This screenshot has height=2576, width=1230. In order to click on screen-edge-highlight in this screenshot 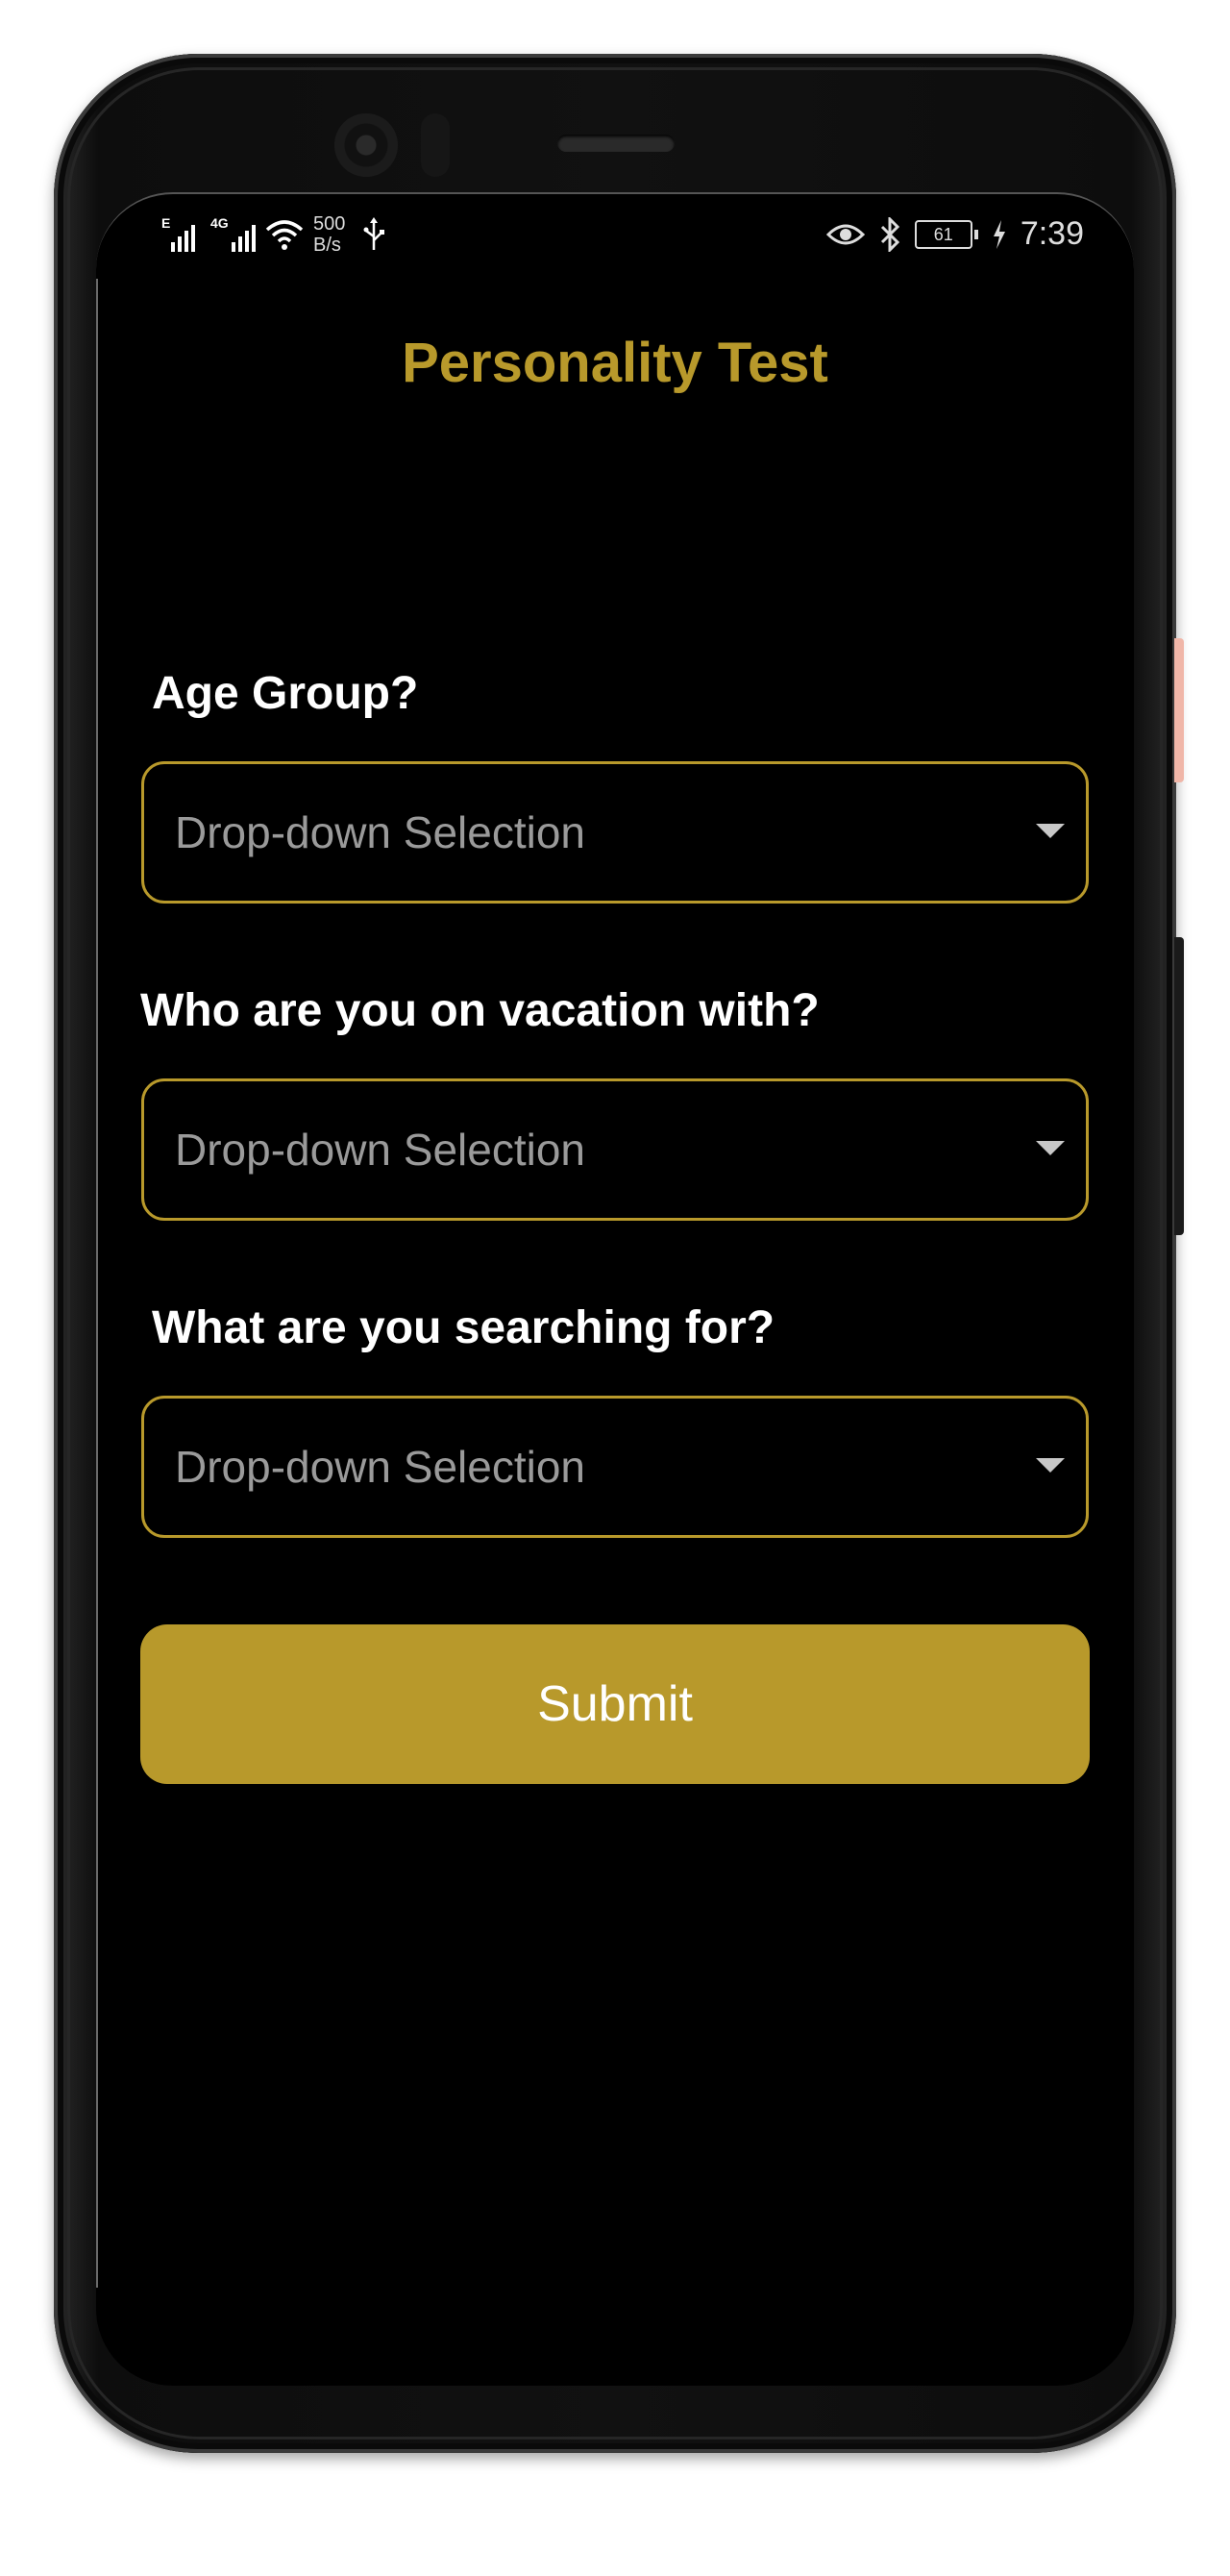, I will do `click(97, 1283)`.